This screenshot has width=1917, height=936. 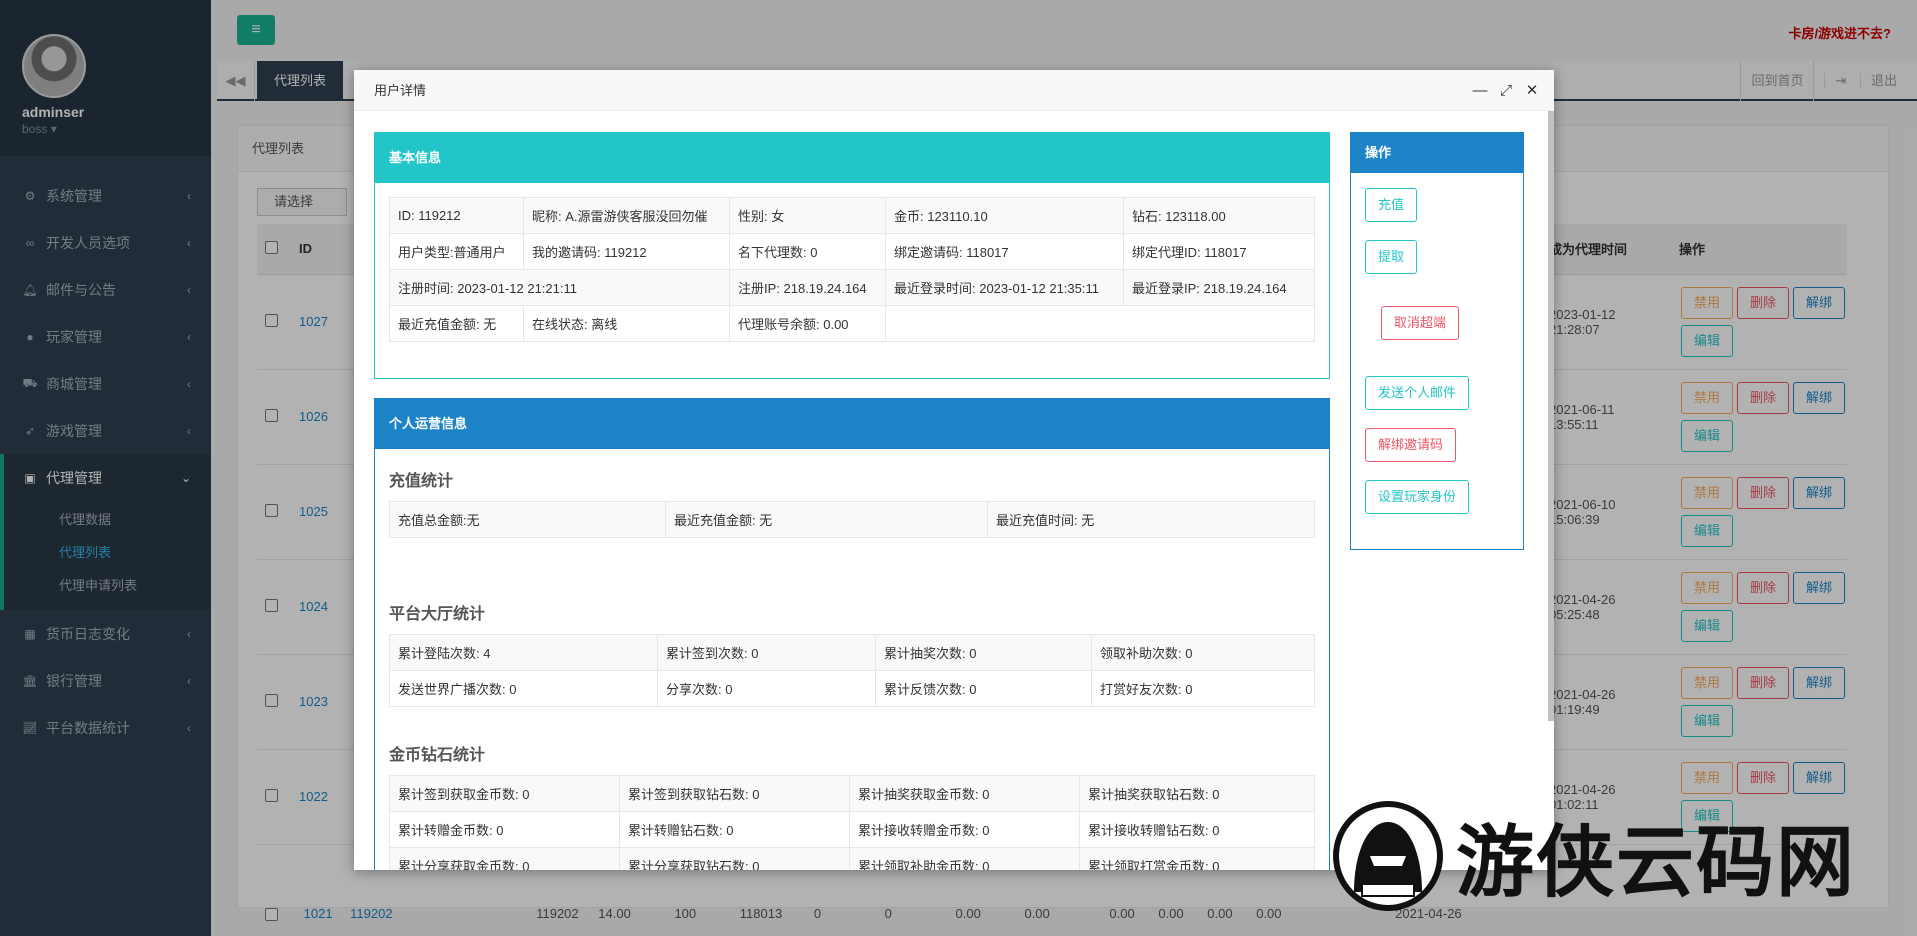 What do you see at coordinates (1437, 153) in the screenshot?
I see `operations-title: 操作` at bounding box center [1437, 153].